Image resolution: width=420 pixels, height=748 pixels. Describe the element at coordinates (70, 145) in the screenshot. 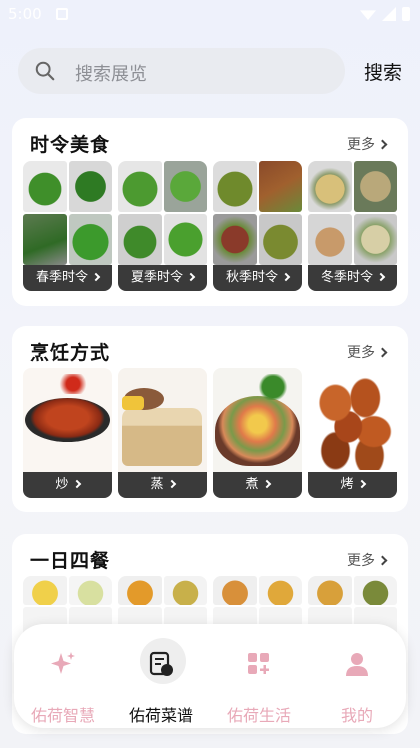

I see `section-title: 时令美食` at that location.